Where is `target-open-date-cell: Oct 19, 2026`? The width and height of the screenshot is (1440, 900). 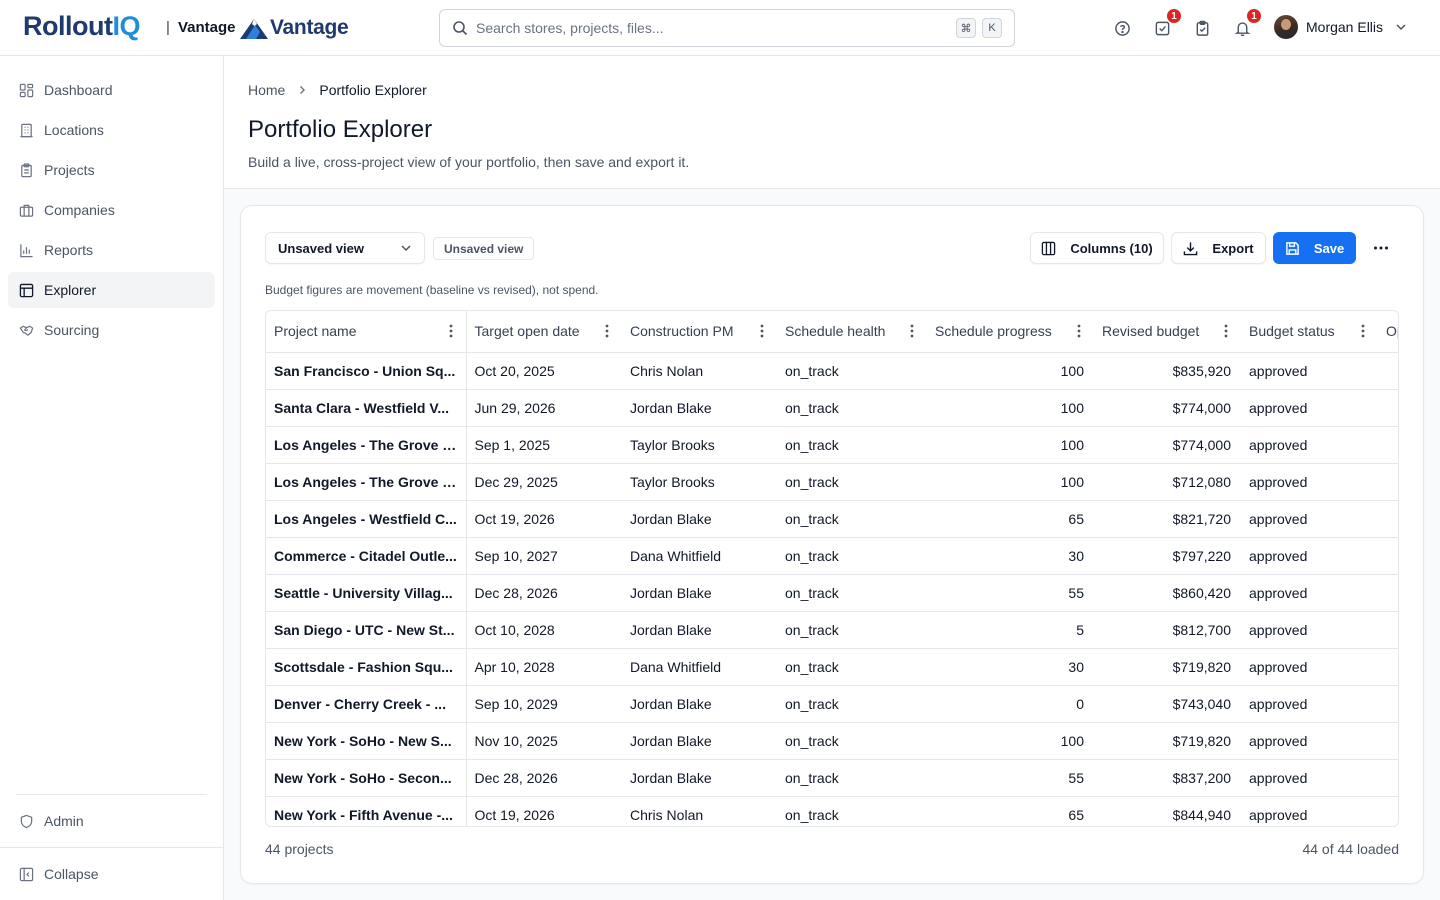 target-open-date-cell: Oct 19, 2026 is located at coordinates (544, 519).